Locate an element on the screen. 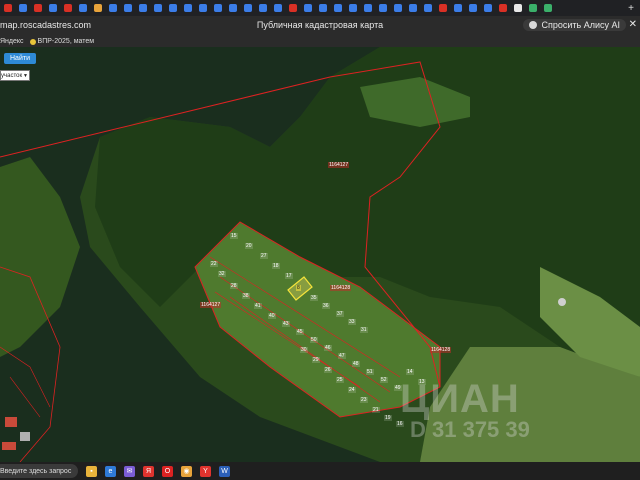 The image size is (640, 480). plot-number-label: 52 is located at coordinates (384, 380).